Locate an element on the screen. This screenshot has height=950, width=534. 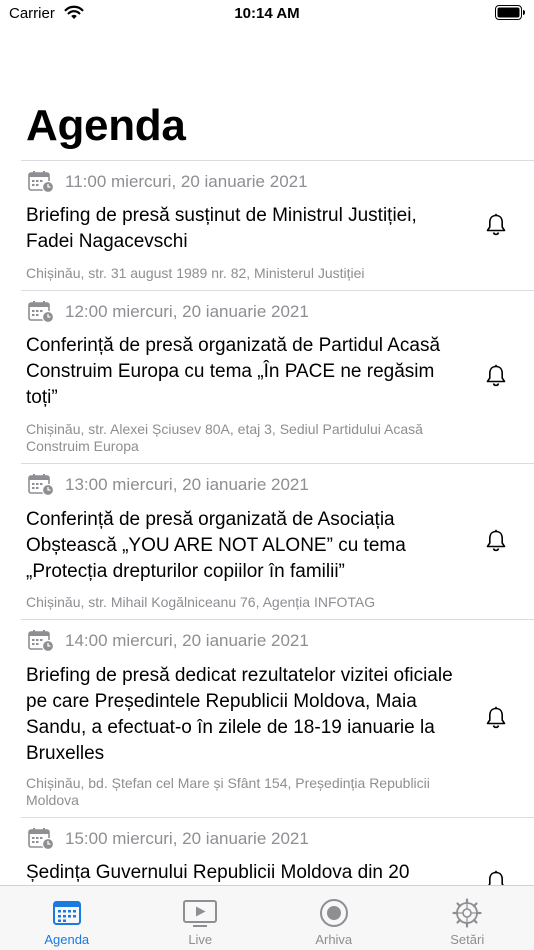
tab-agenda: Agenda is located at coordinates (67, 918).